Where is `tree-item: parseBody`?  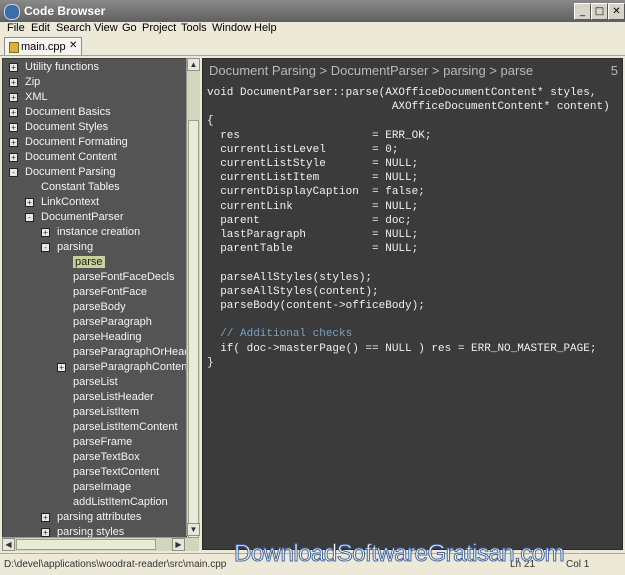
tree-item: parseBody is located at coordinates (94, 307).